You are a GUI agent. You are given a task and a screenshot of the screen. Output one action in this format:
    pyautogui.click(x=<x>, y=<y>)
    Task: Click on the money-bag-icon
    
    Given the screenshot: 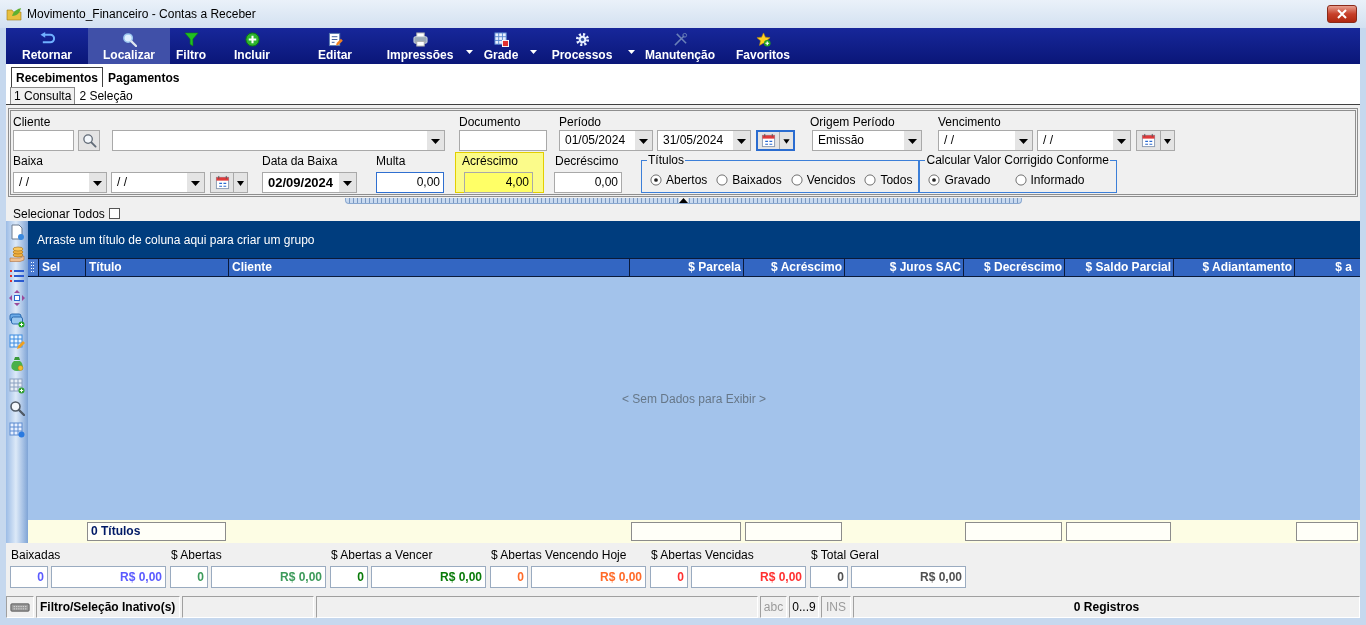 What is the action you would take?
    pyautogui.click(x=17, y=364)
    